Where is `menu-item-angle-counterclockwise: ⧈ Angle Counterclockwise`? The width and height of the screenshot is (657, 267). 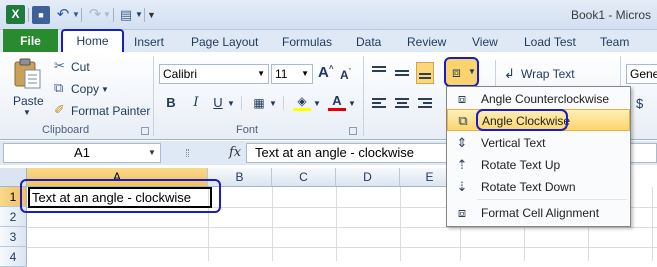 menu-item-angle-counterclockwise: ⧈ Angle Counterclockwise is located at coordinates (538, 99).